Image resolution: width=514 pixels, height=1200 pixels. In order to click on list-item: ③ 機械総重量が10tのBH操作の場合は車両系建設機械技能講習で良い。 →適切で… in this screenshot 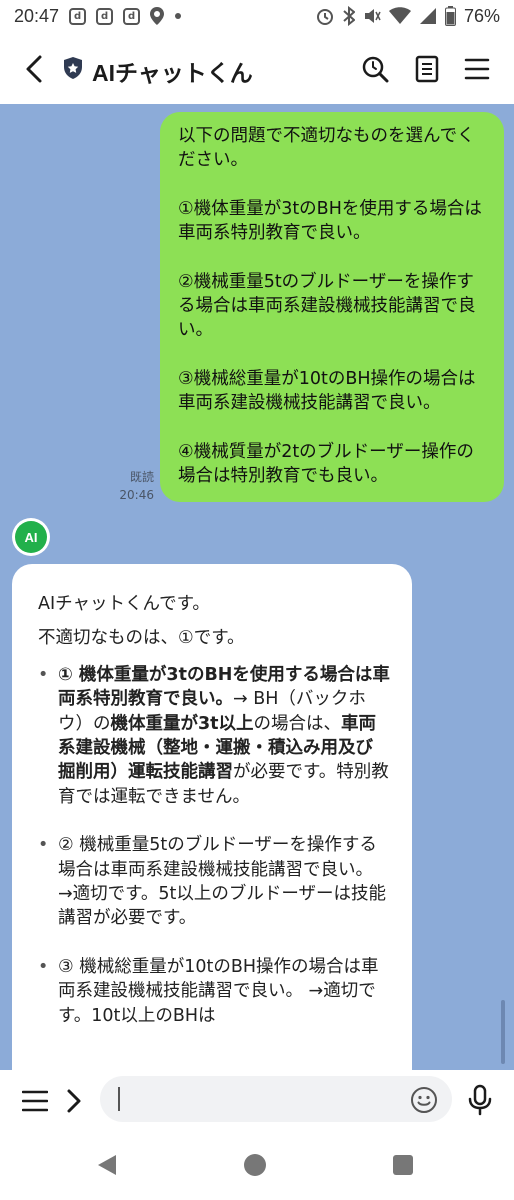, I will do `click(214, 991)`.